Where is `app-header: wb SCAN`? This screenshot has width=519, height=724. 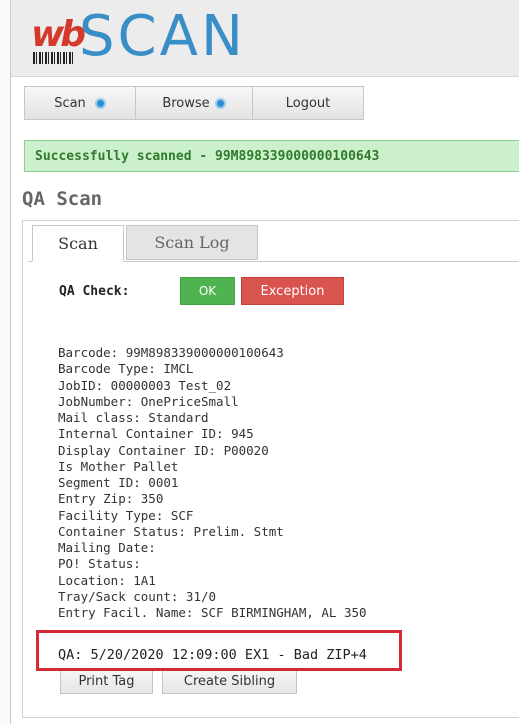
app-header: wb SCAN is located at coordinates (265, 38).